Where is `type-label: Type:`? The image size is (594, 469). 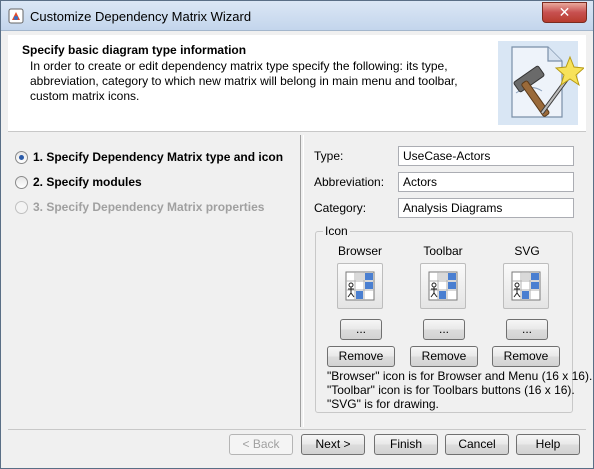
type-label: Type: is located at coordinates (329, 156).